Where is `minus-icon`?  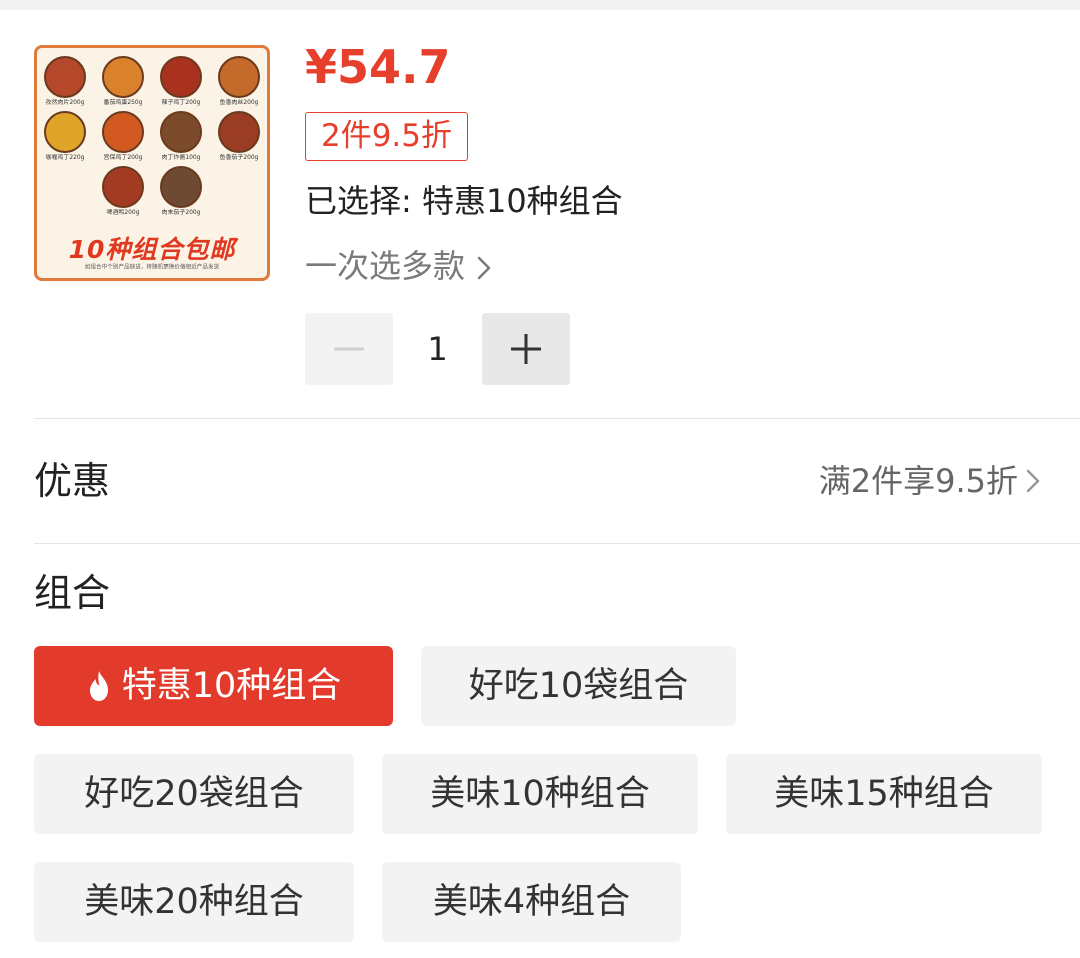 minus-icon is located at coordinates (349, 349).